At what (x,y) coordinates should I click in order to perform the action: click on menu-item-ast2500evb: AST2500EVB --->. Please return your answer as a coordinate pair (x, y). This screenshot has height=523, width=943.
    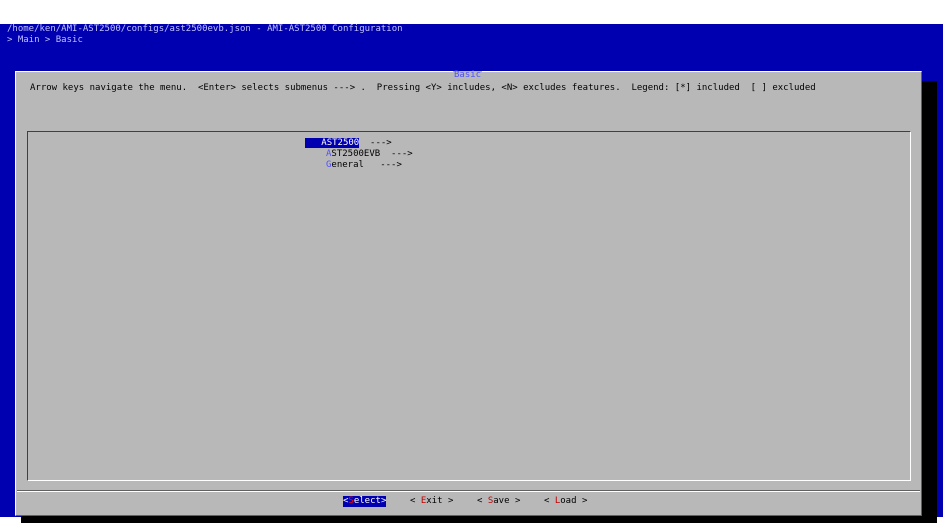
    Looking at the image, I should click on (369, 154).